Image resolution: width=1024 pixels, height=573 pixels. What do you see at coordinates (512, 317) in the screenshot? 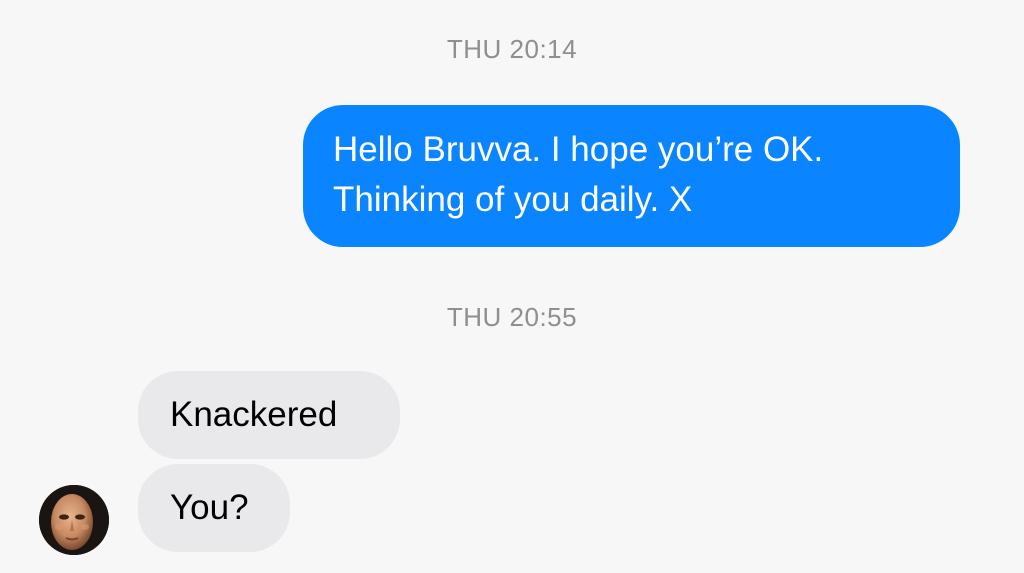
I see `timestamp: THU 20:55` at bounding box center [512, 317].